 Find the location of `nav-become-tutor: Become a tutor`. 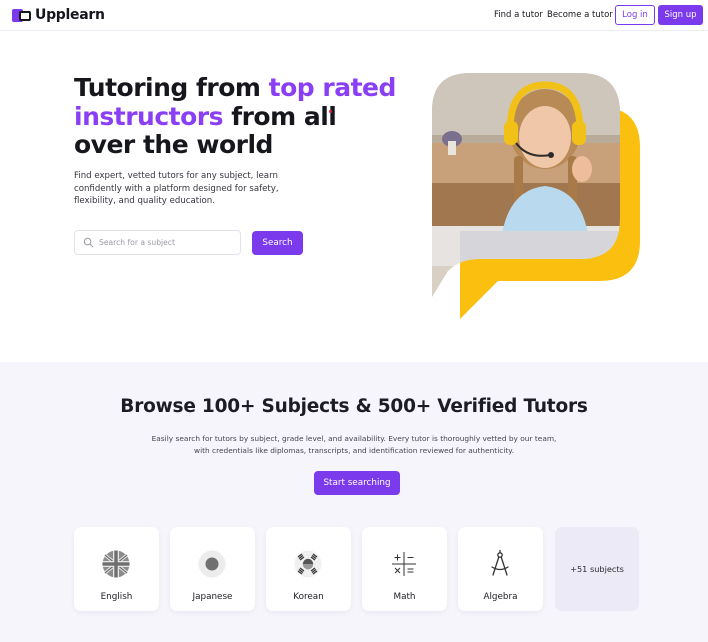

nav-become-tutor: Become a tutor is located at coordinates (580, 15).